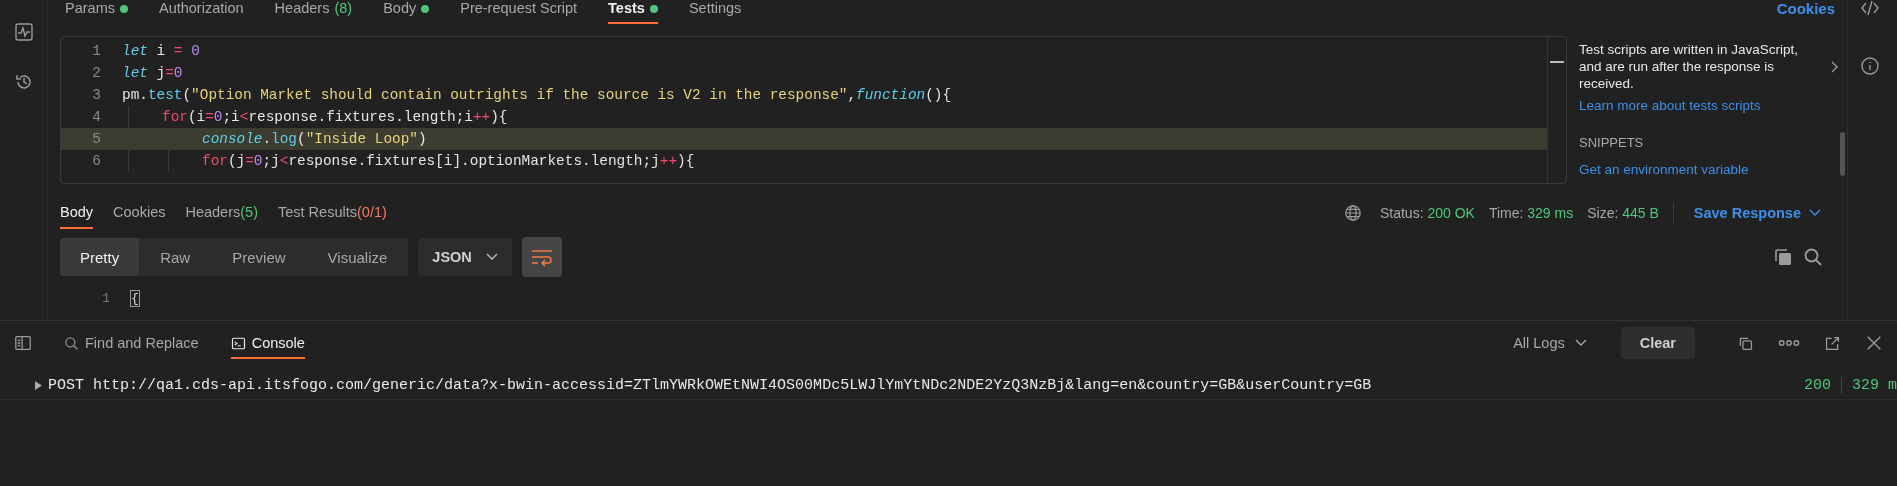 The image size is (1897, 486). I want to click on format-dropdown: JSON, so click(465, 257).